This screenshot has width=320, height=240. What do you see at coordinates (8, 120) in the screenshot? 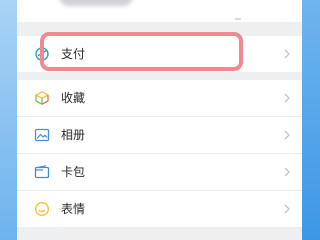
I see `device-bezel-left` at bounding box center [8, 120].